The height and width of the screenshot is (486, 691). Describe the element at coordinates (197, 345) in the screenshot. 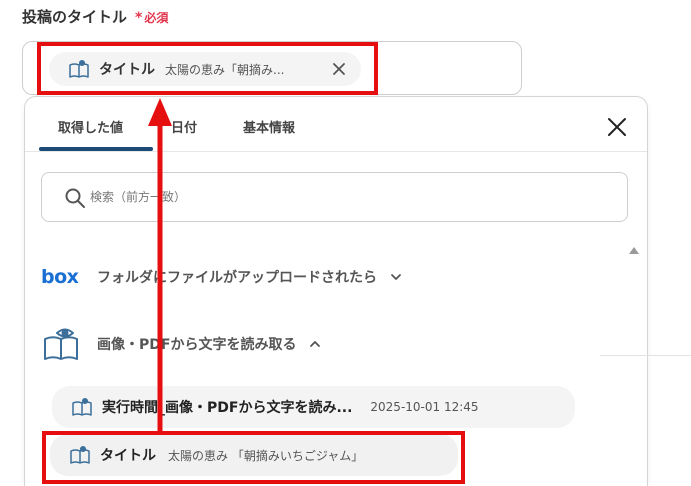

I see `group-label: 画像・PDFから文字を読み取る` at that location.